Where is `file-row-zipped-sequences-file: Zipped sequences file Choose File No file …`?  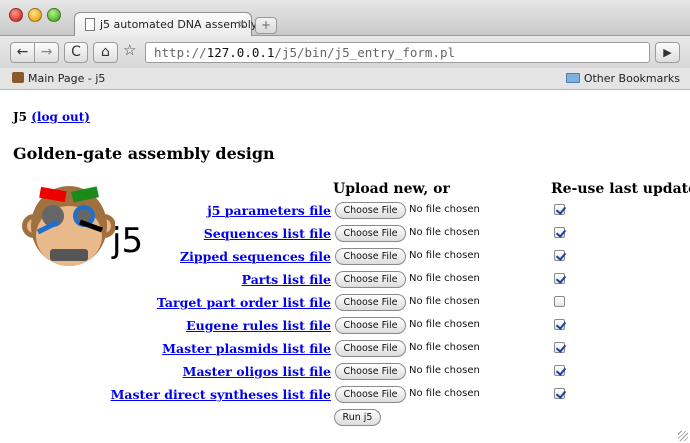 file-row-zipped-sequences-file: Zipped sequences file Choose File No file … is located at coordinates (345, 258).